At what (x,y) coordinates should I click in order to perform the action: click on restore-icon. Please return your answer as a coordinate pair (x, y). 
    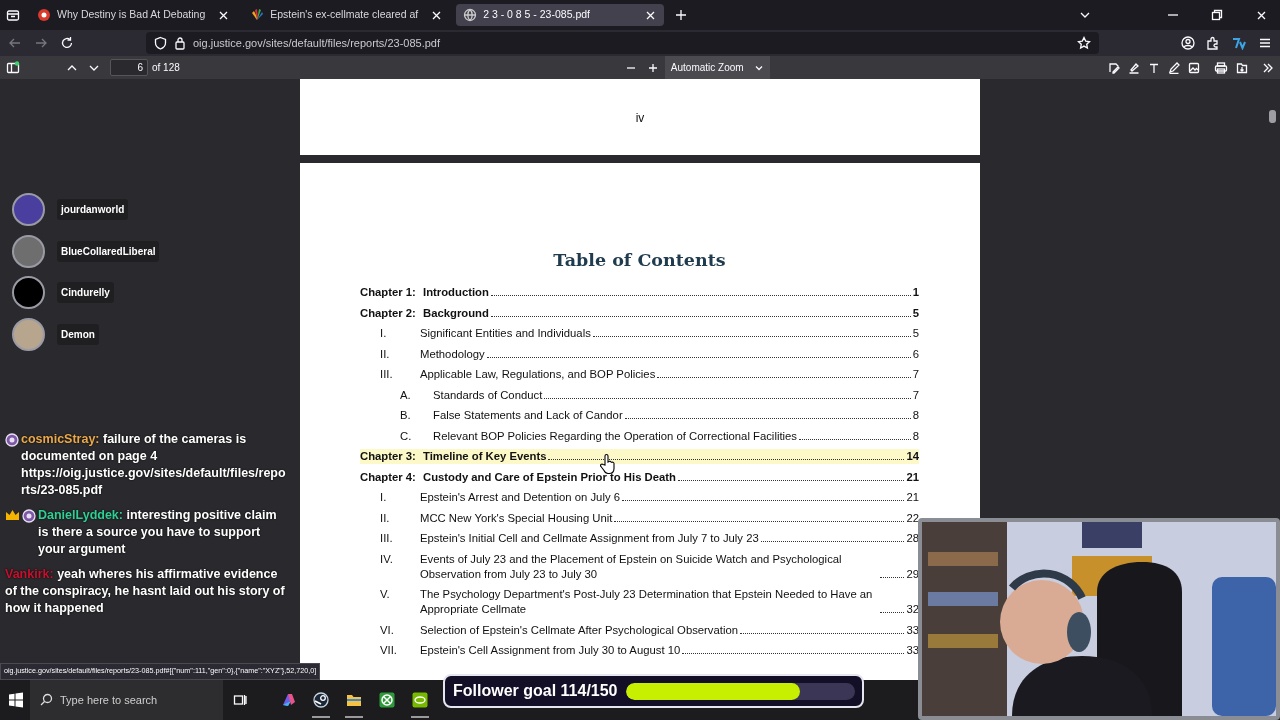
    Looking at the image, I should click on (1217, 15).